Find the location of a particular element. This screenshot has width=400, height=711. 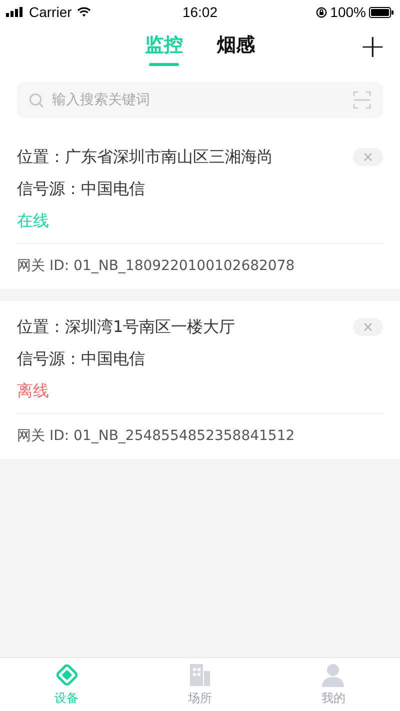

signal-icon is located at coordinates (15, 12).